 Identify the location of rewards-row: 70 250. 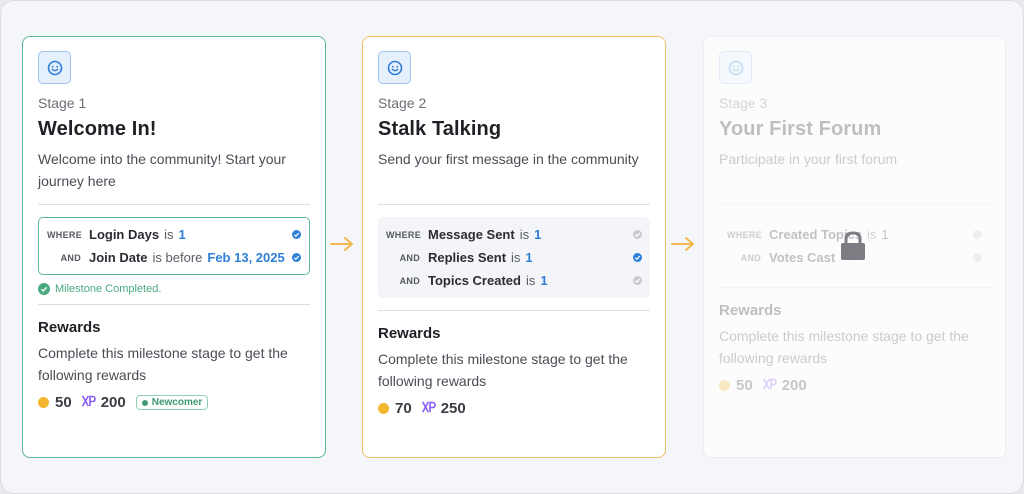
(514, 408).